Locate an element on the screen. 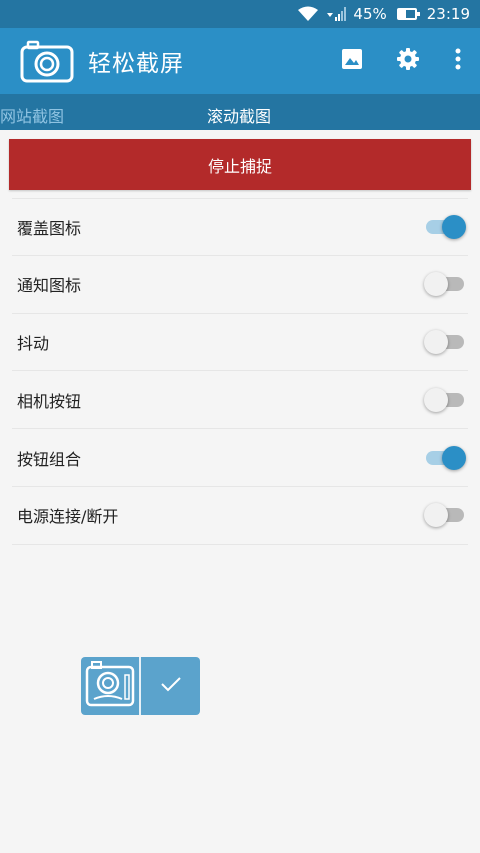 The image size is (480, 853). setting-notification-icon: 通知图标 is located at coordinates (240, 285).